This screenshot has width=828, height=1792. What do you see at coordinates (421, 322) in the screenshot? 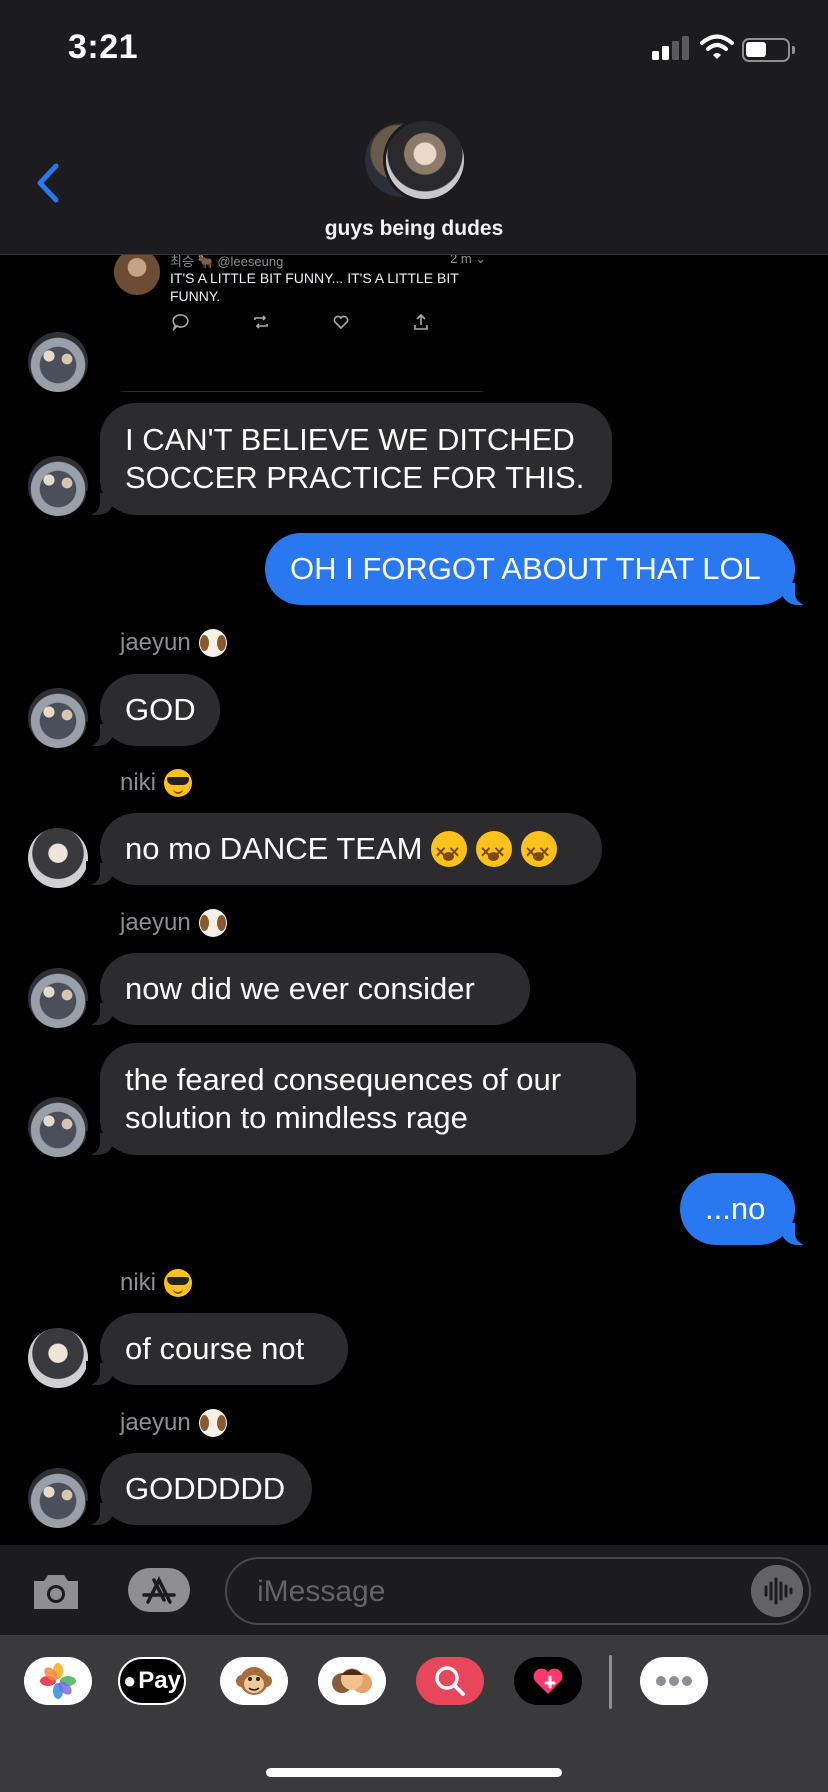
I see `share-icon` at bounding box center [421, 322].